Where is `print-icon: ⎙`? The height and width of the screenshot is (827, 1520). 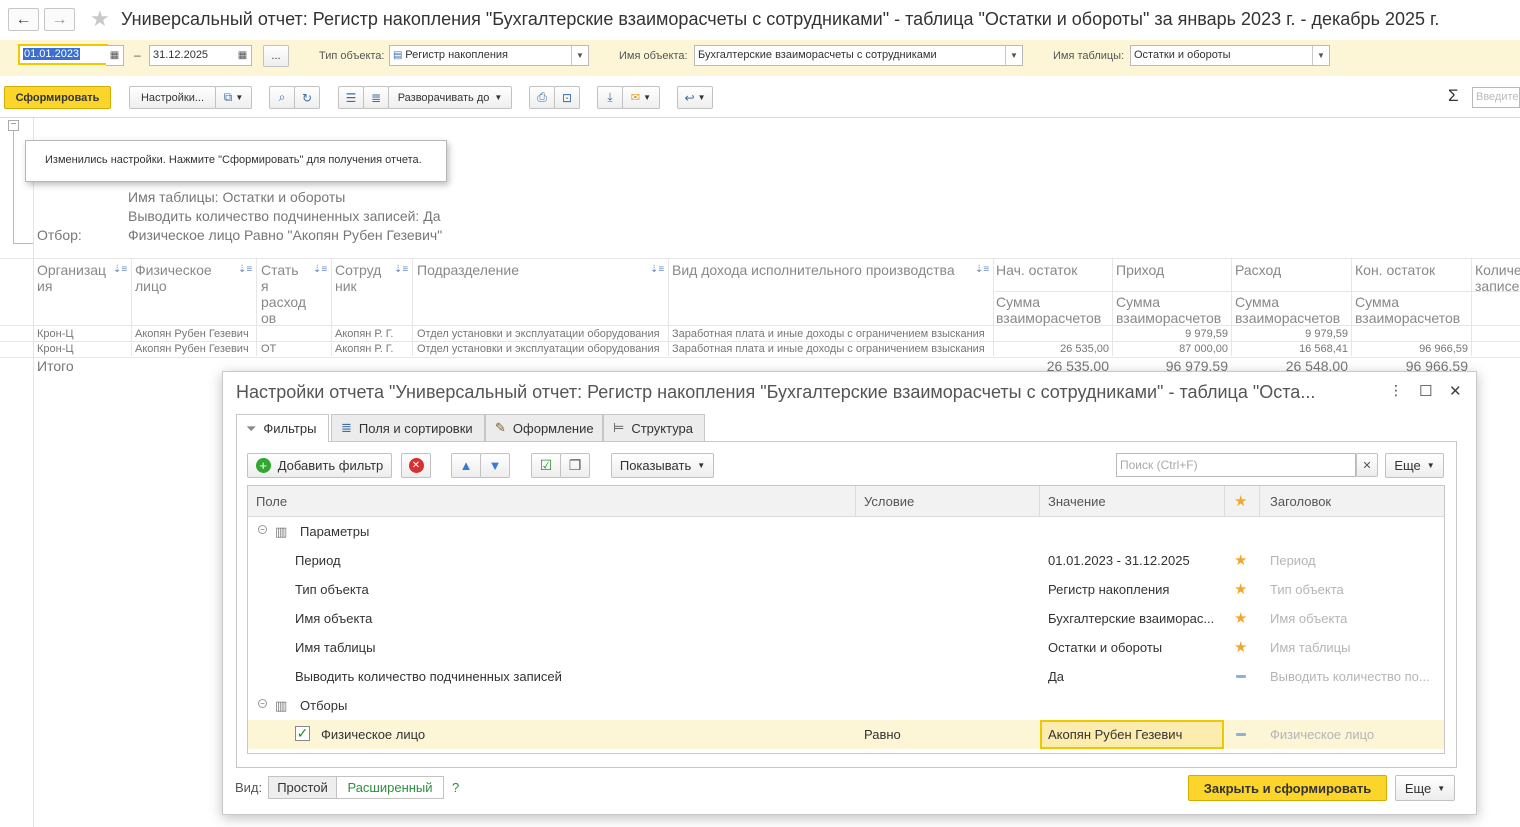
print-icon: ⎙ is located at coordinates (542, 97).